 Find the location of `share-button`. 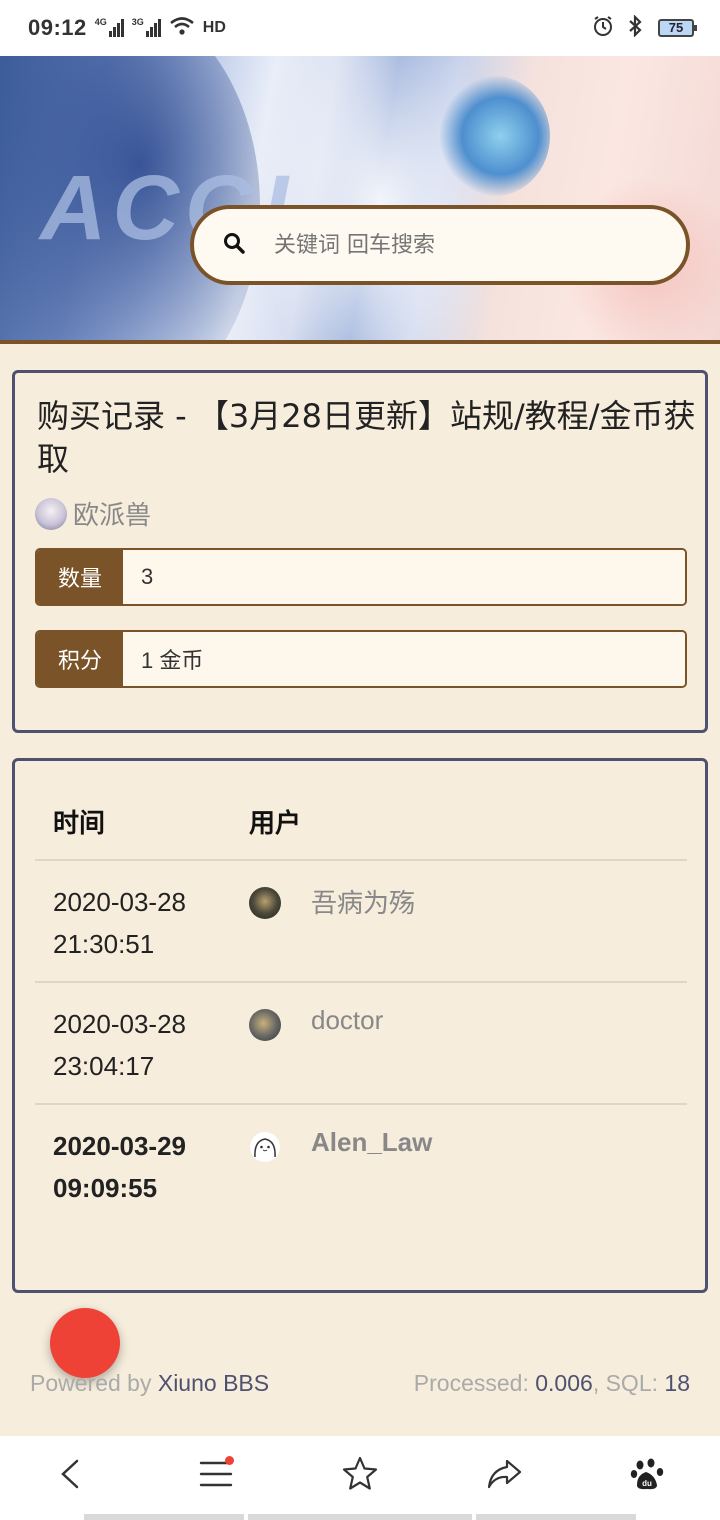

share-button is located at coordinates (504, 1474).